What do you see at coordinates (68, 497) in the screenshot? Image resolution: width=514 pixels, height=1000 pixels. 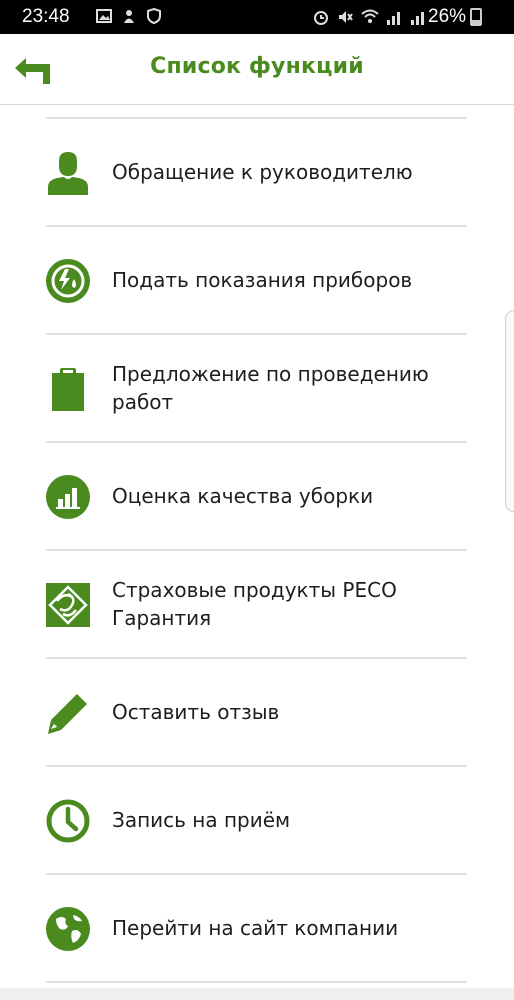 I see `bar-chart-icon` at bounding box center [68, 497].